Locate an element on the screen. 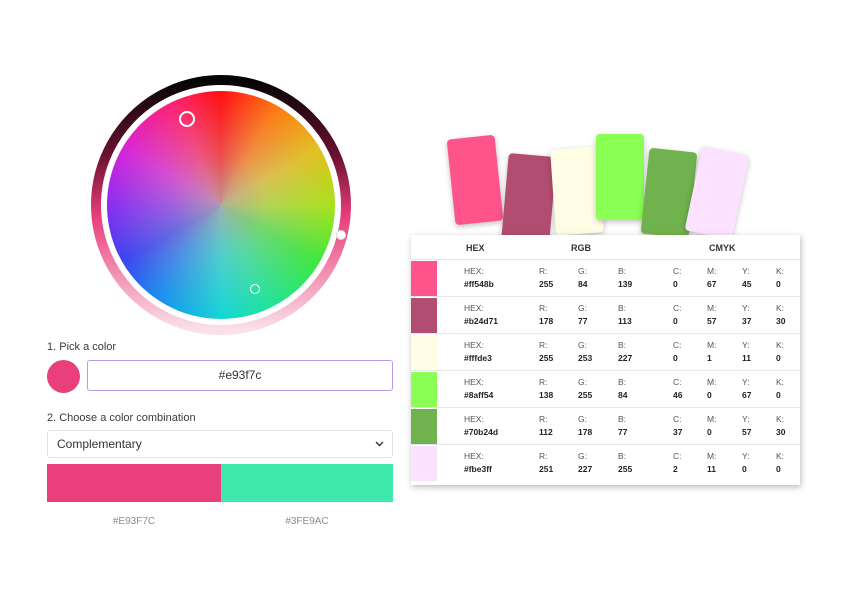 The height and width of the screenshot is (595, 842). cell-hex: HEX: #70b24d is located at coordinates (481, 425).